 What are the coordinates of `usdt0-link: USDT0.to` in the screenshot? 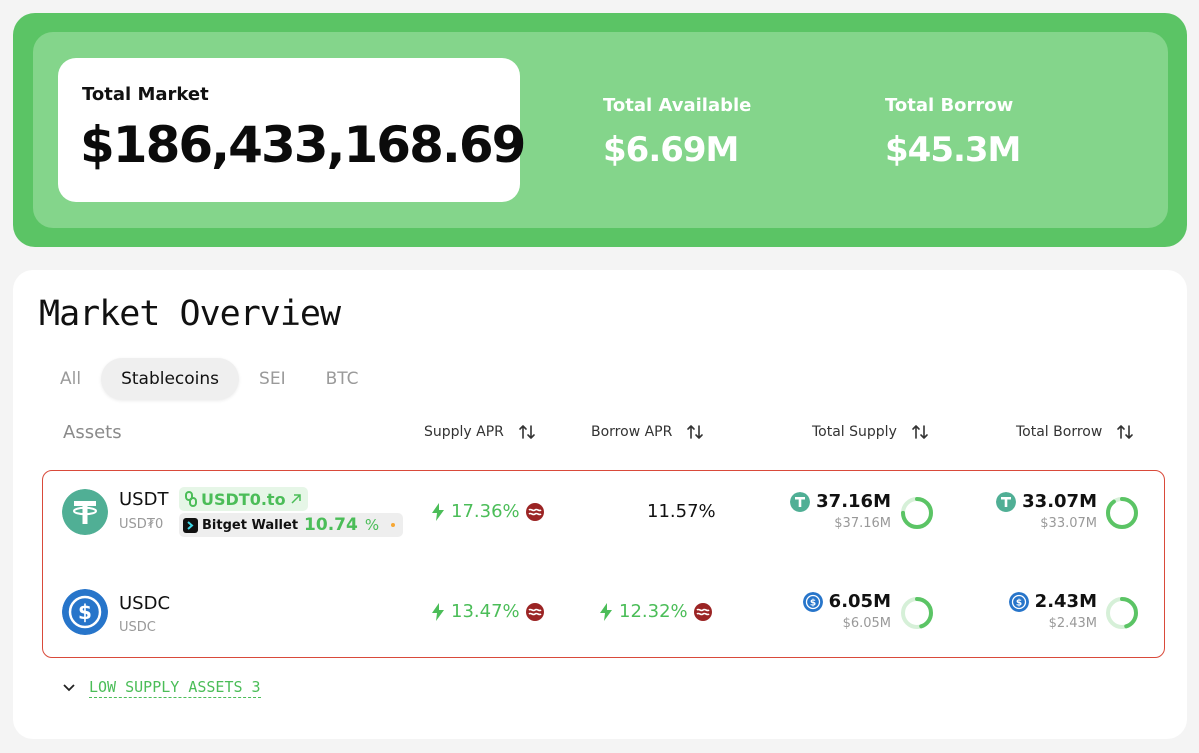 It's located at (243, 499).